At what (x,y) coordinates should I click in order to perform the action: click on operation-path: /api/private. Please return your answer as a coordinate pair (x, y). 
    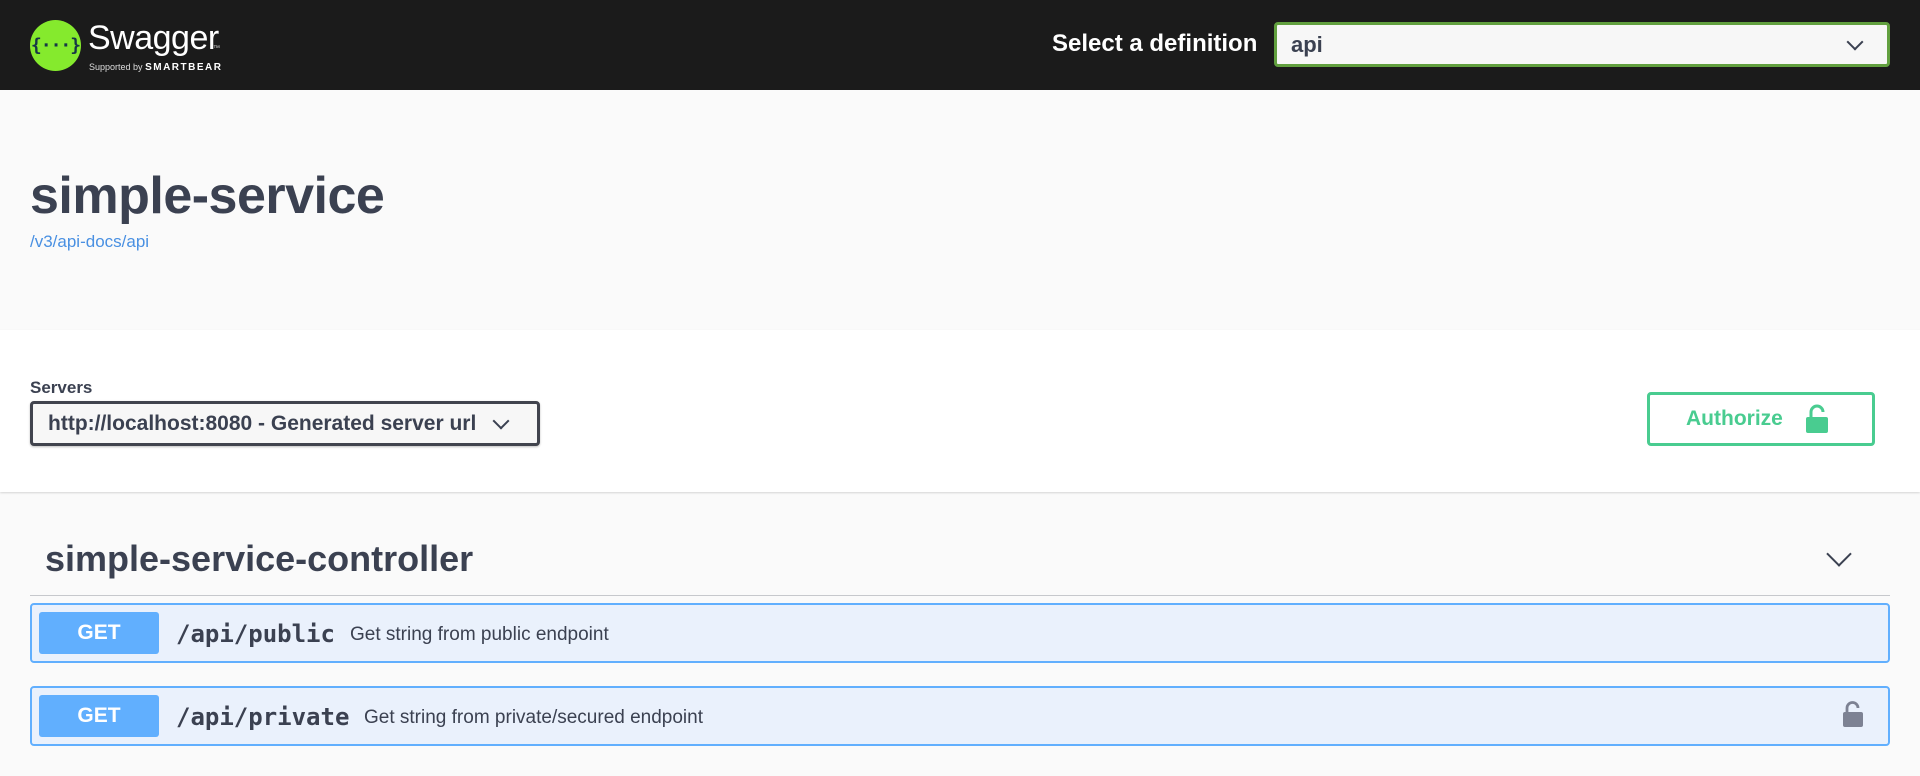
    Looking at the image, I should click on (263, 717).